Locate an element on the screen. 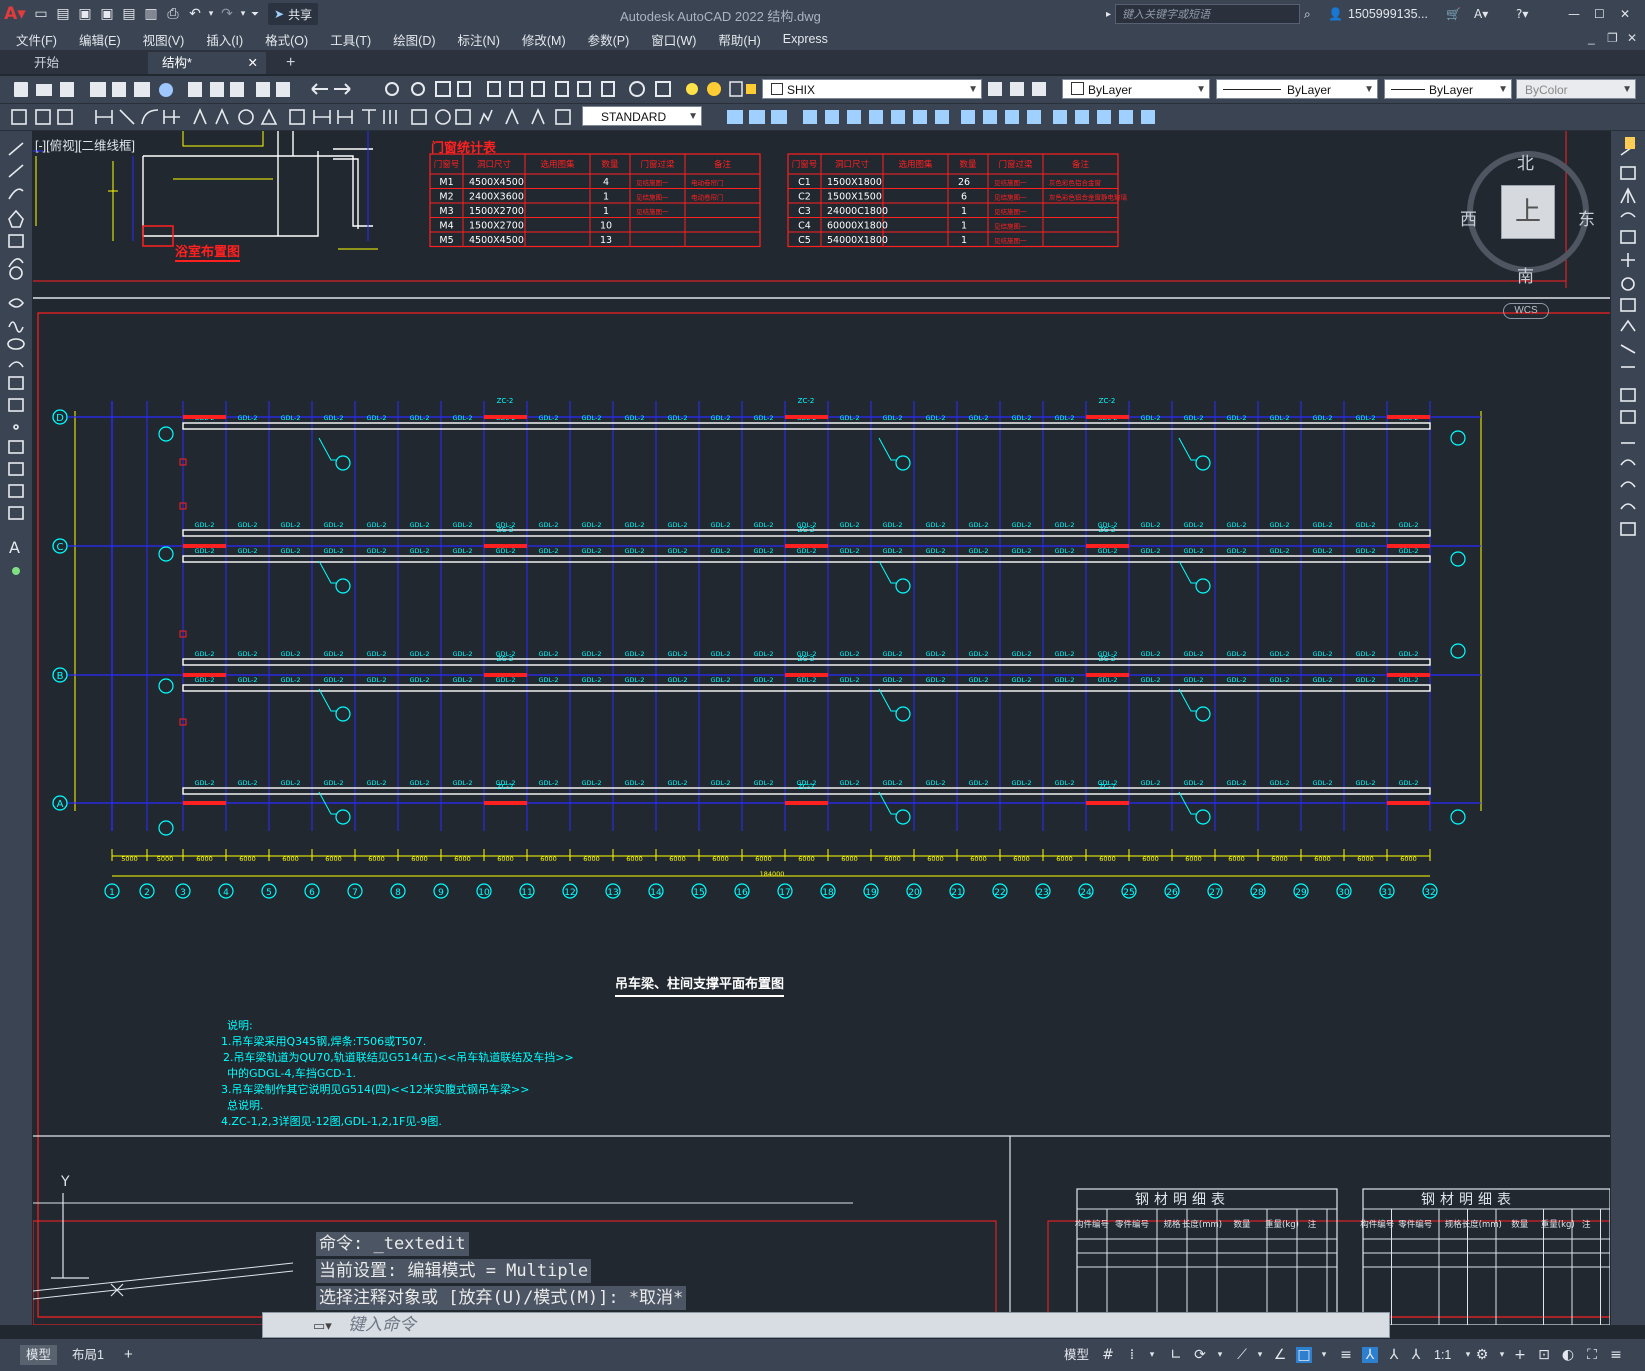 The height and width of the screenshot is (1371, 1645). polar-icon: ⟳ is located at coordinates (1200, 1355).